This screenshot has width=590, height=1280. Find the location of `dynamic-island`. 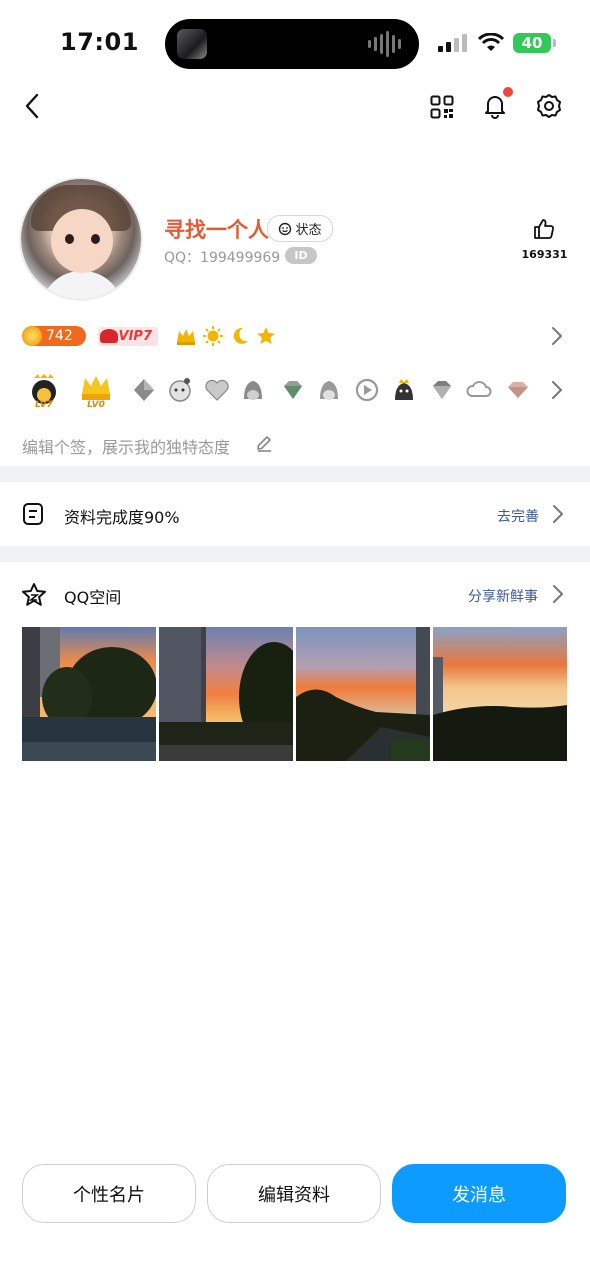

dynamic-island is located at coordinates (292, 44).